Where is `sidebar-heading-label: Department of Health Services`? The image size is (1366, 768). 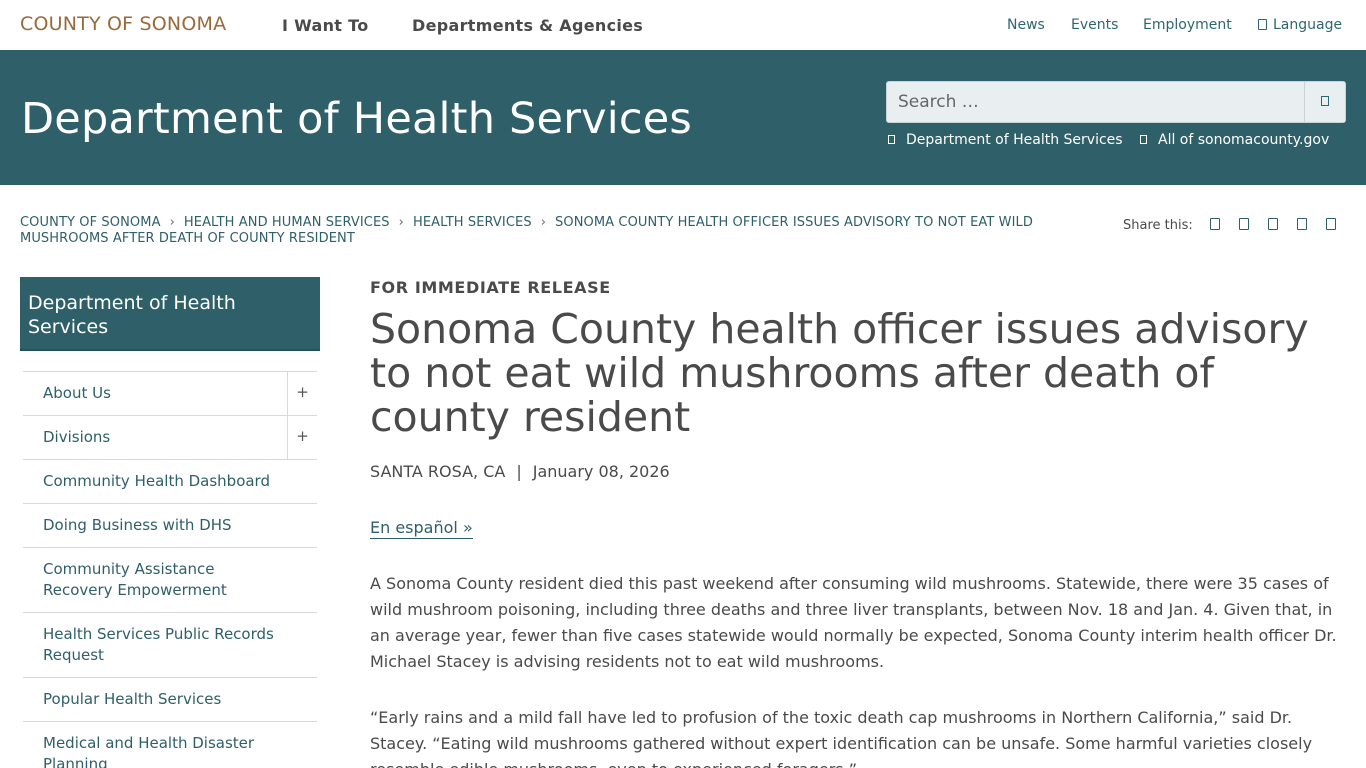 sidebar-heading-label: Department of Health Services is located at coordinates (132, 315).